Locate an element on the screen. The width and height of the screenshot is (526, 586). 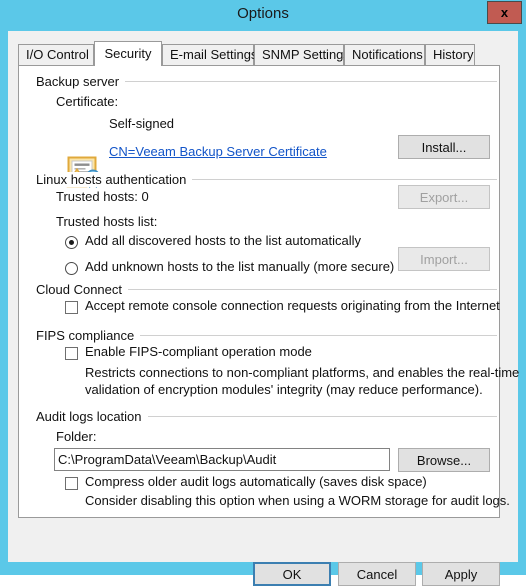
group-label-cloud-connect: Cloud Connect is located at coordinates (82, 289).